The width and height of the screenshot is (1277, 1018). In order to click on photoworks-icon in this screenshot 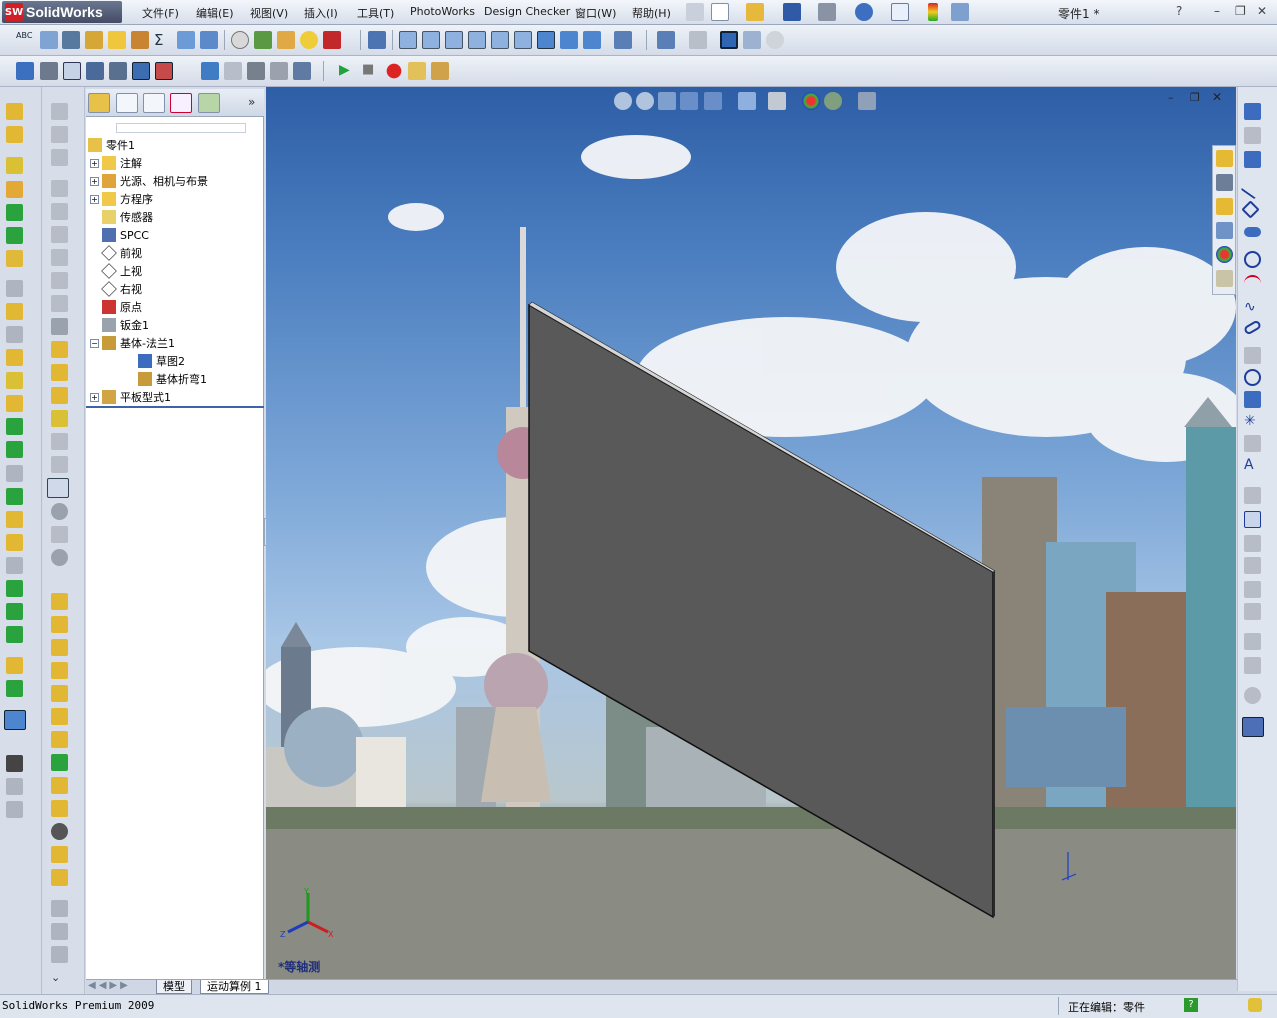, I will do `click(14, 809)`.